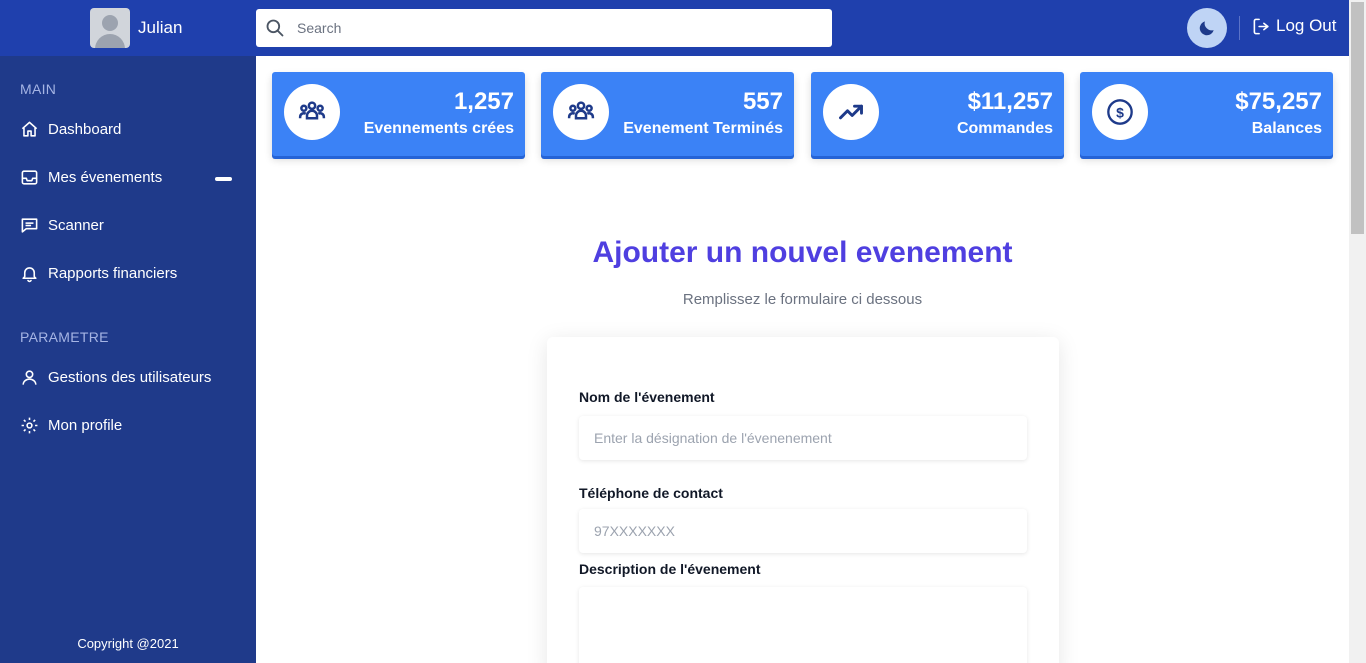  I want to click on search-bar, so click(544, 28).